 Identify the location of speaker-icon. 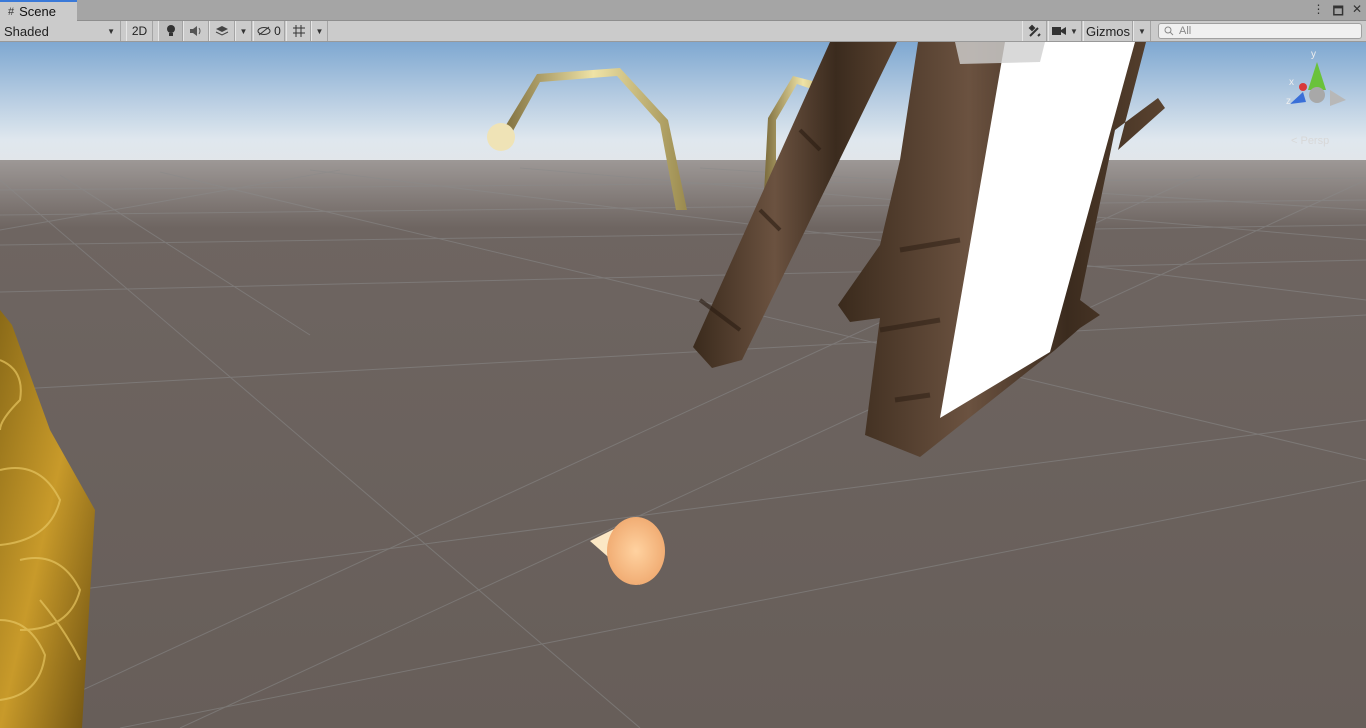
(195, 31).